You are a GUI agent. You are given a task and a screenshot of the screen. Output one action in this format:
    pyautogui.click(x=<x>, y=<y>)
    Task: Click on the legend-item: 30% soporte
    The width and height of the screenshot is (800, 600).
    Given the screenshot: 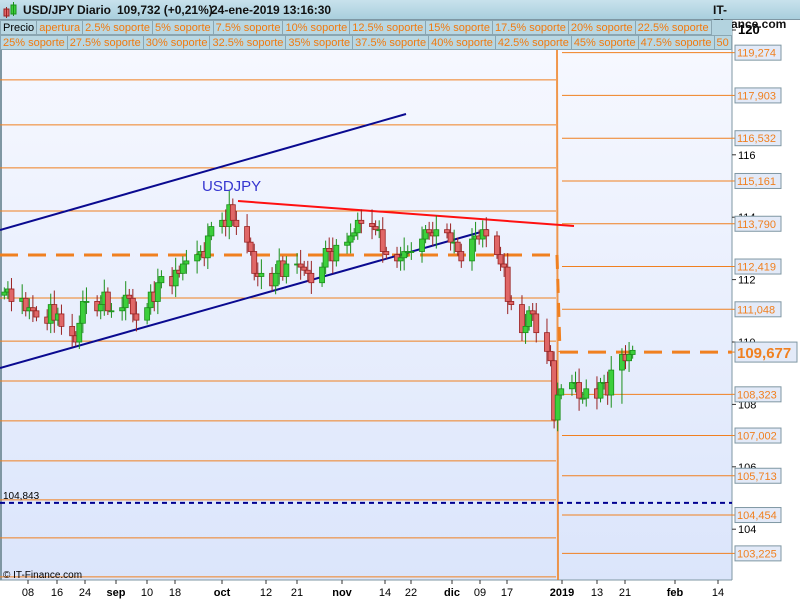 What is the action you would take?
    pyautogui.click(x=176, y=42)
    